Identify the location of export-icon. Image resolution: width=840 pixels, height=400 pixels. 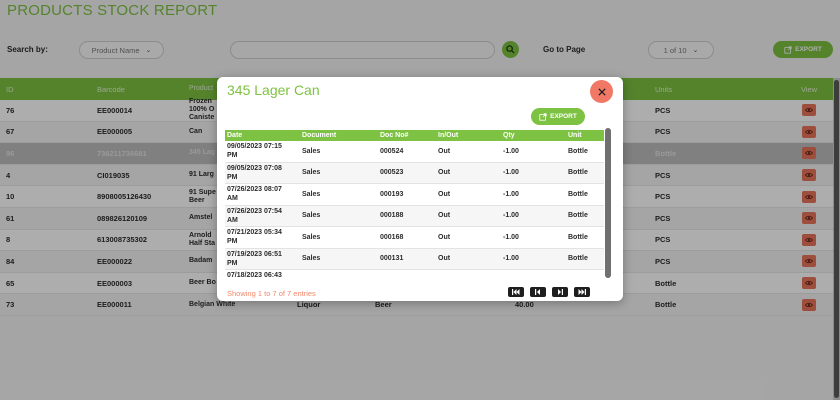
(543, 116).